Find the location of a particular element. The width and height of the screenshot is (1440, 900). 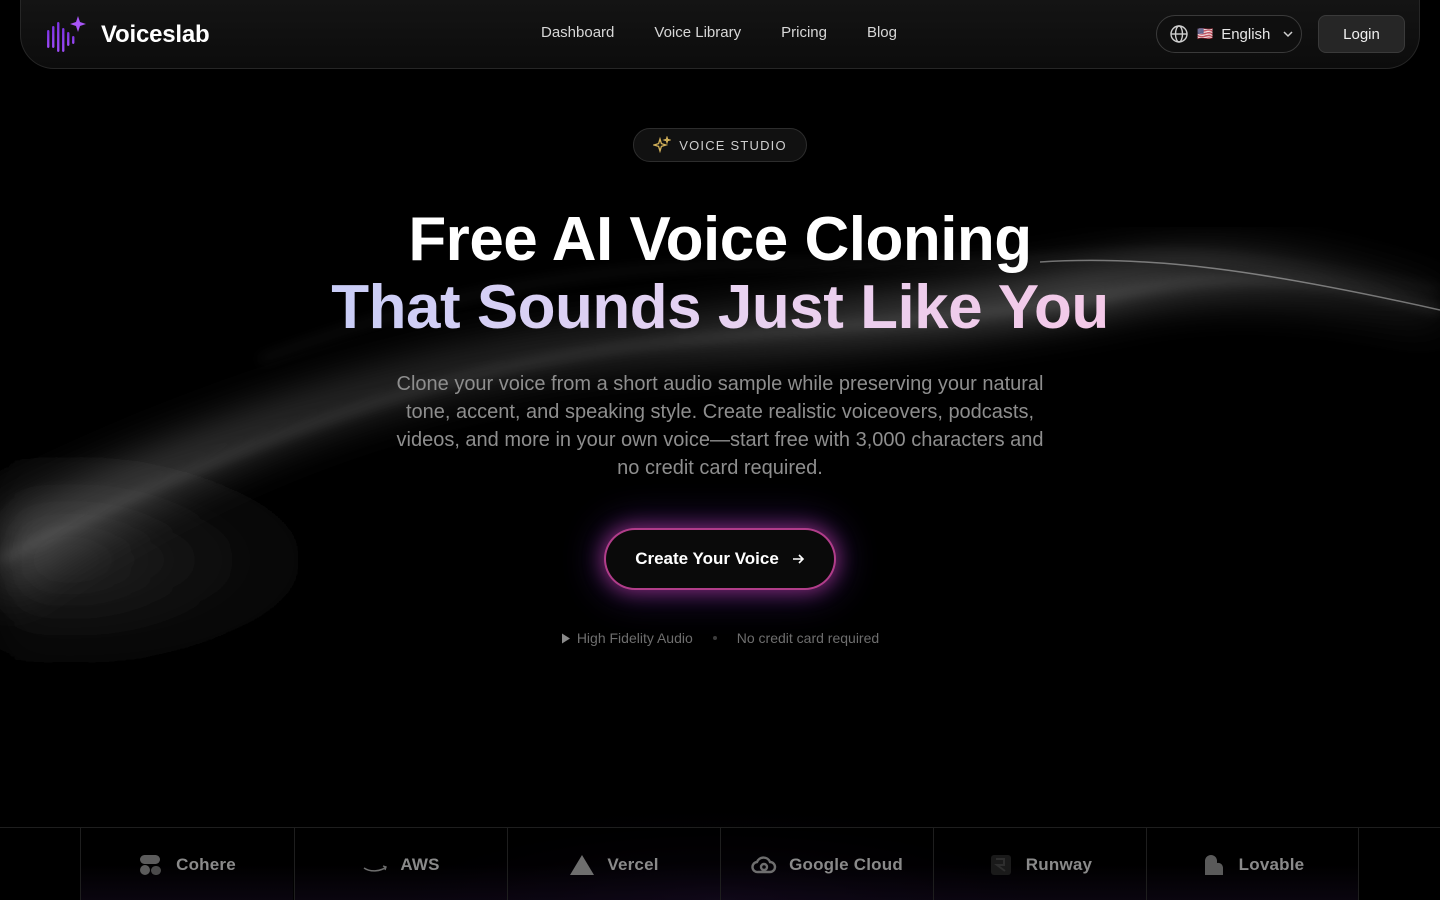

brand-logo-icon is located at coordinates (66, 34).